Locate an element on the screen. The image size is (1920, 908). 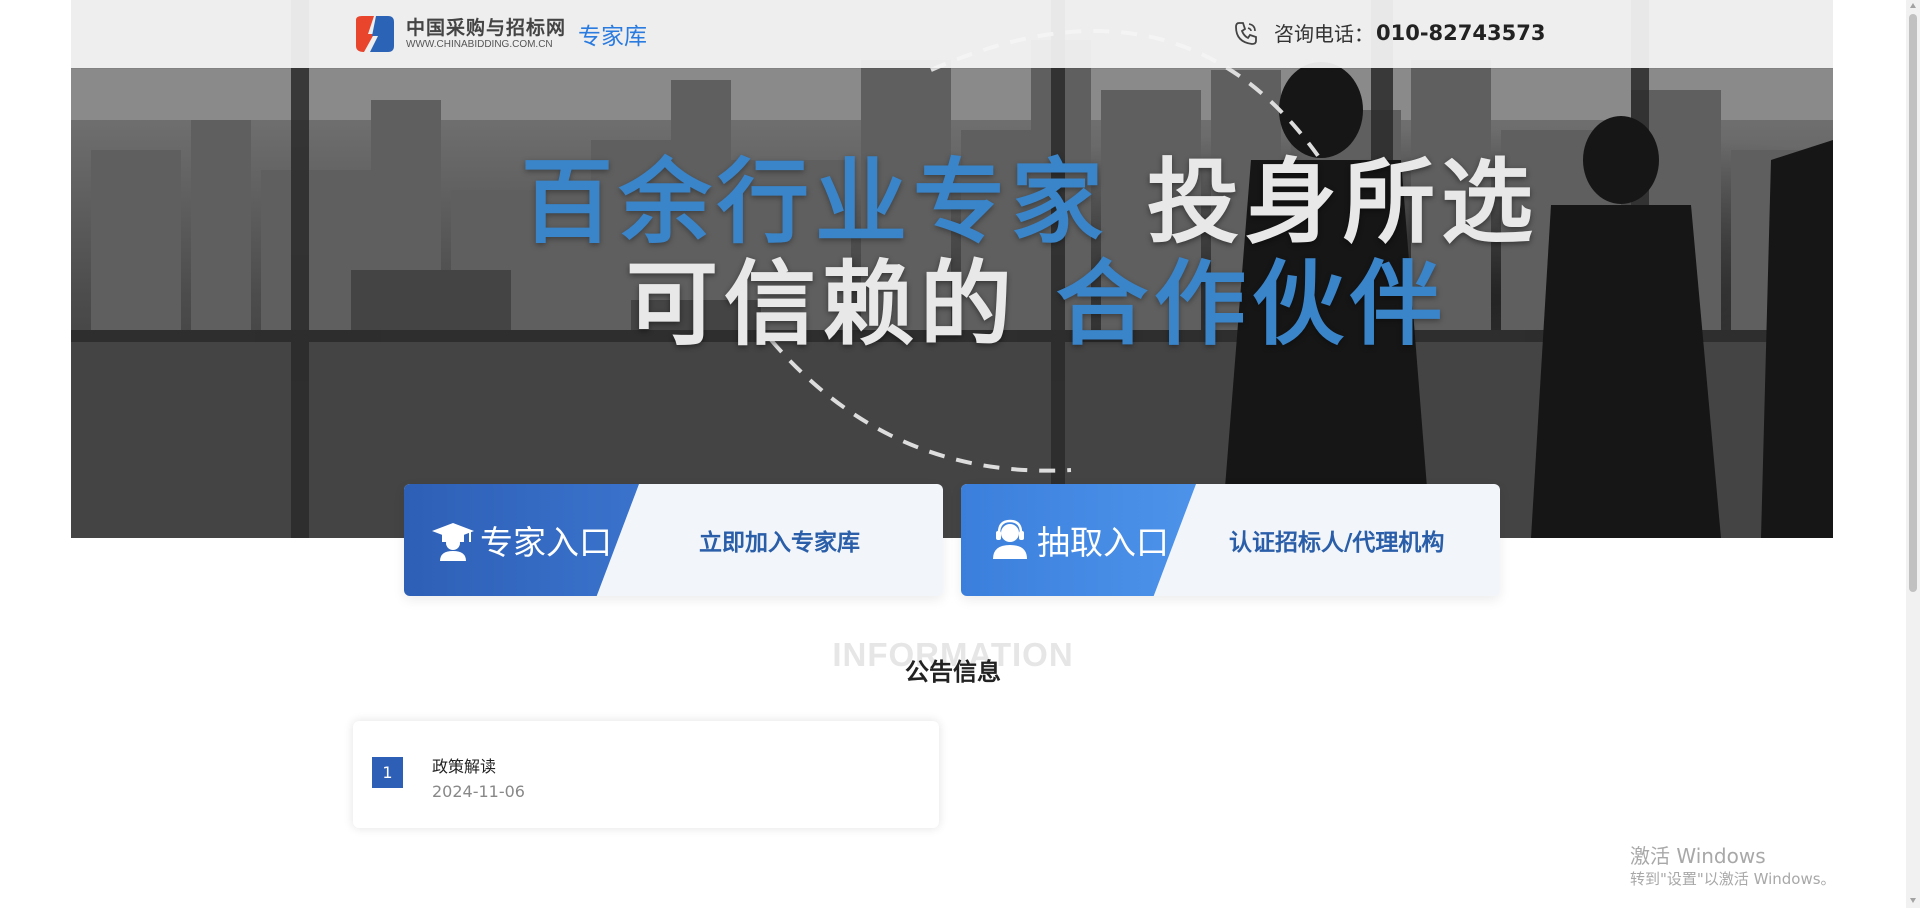
chinabidding-logo-icon is located at coordinates (375, 34).